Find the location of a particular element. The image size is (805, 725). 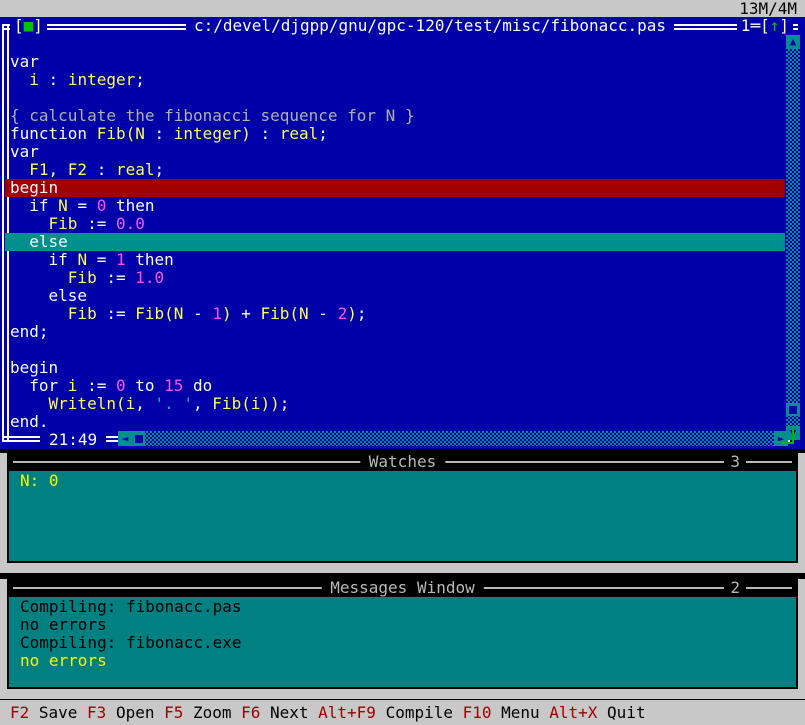

status-label: Zoom is located at coordinates (212, 712).